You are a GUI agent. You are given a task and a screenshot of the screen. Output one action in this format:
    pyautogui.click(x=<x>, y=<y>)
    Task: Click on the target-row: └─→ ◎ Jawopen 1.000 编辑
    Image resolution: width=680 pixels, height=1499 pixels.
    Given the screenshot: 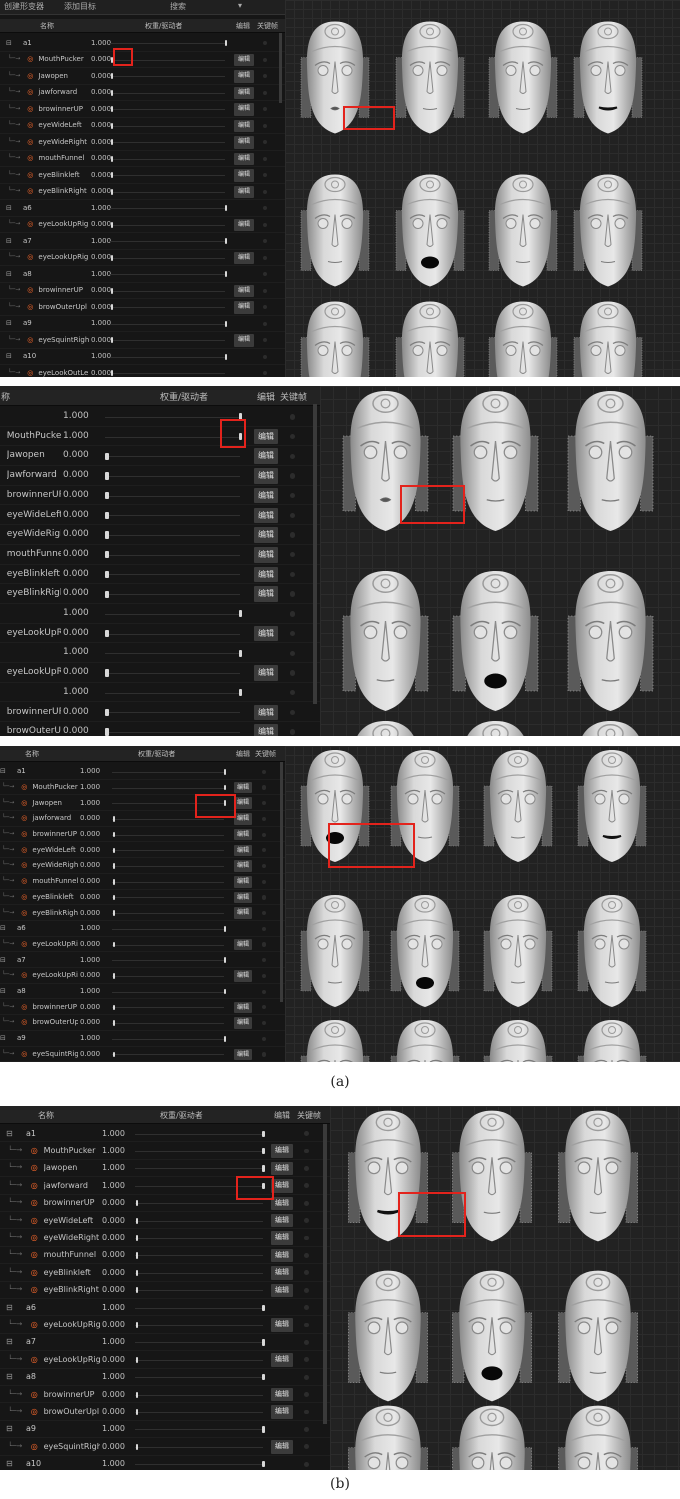 What is the action you would take?
    pyautogui.click(x=142, y=803)
    